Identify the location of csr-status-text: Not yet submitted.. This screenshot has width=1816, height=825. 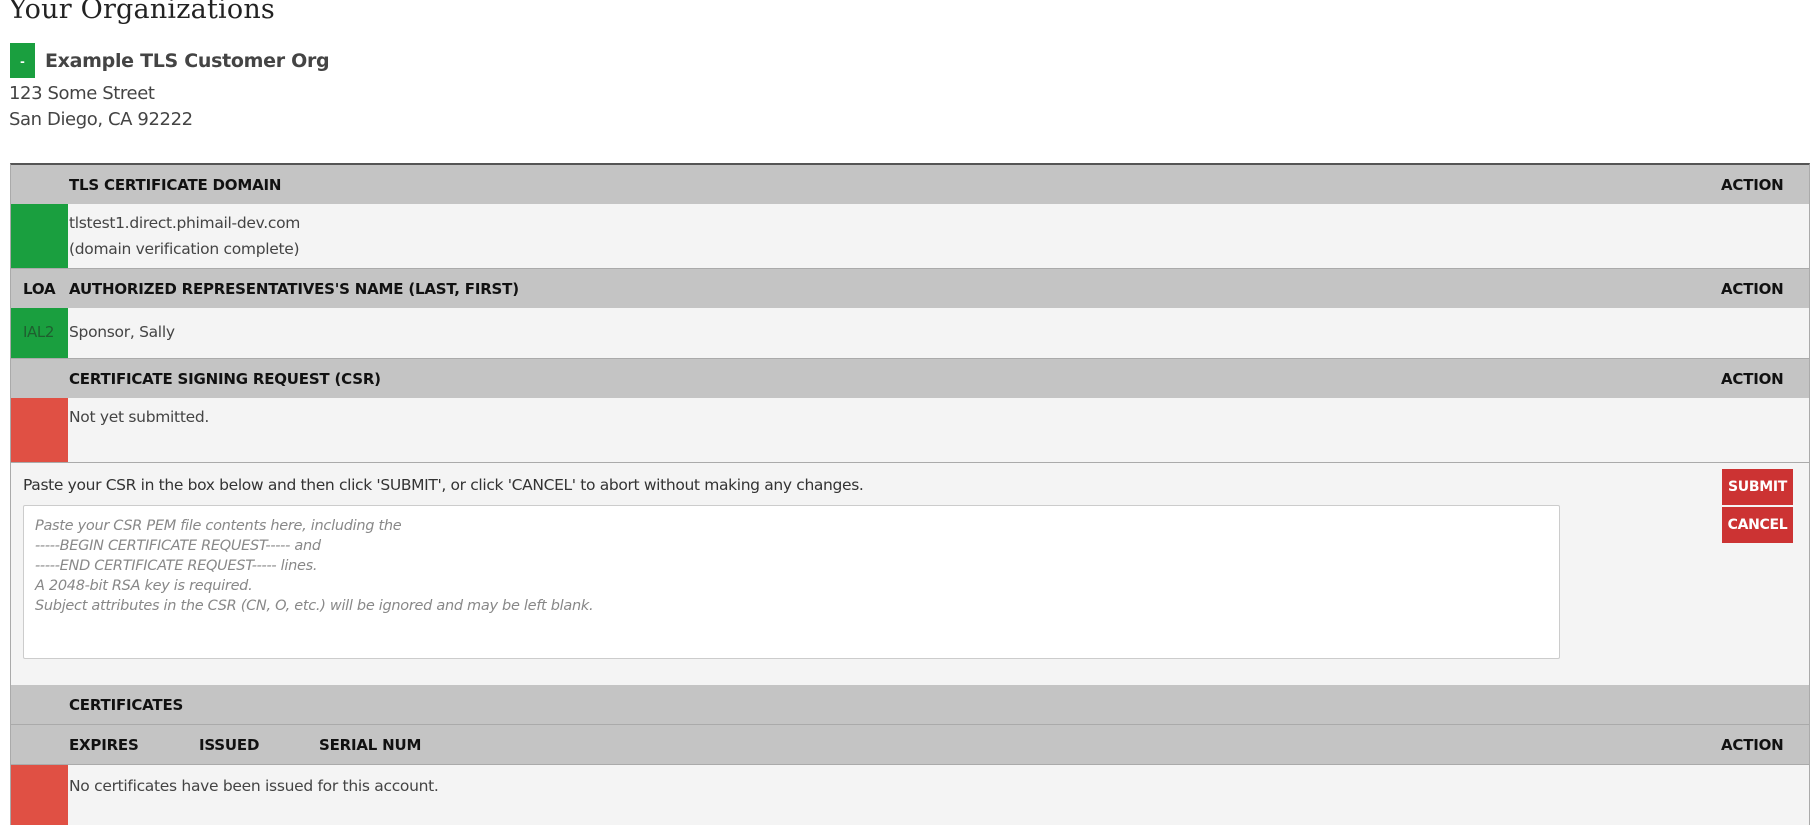
(139, 417).